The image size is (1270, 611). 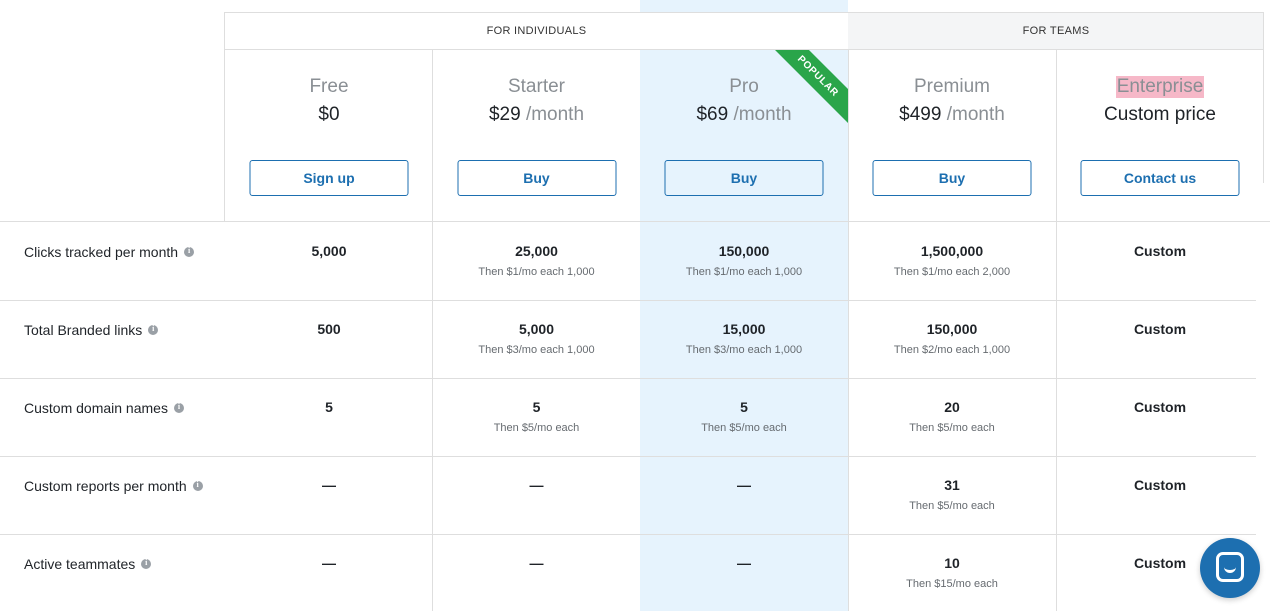 I want to click on feature-label-text: Clicks tracked per month, so click(x=101, y=252).